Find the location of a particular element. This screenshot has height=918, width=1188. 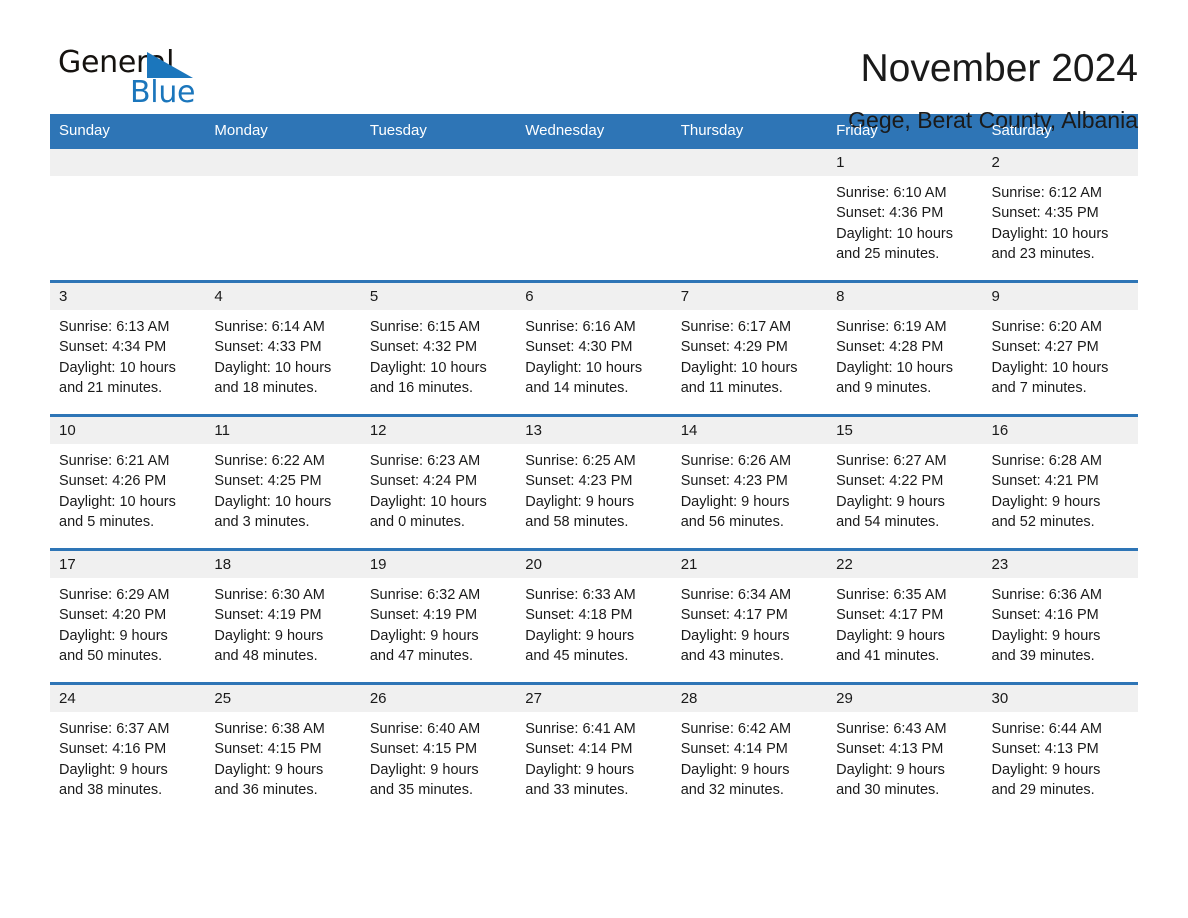

weekday-header-sunday: Sunday is located at coordinates (84, 130).